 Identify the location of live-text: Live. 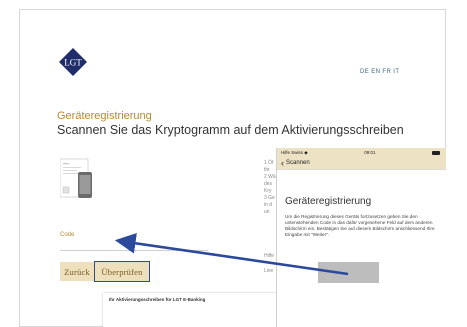
(269, 271).